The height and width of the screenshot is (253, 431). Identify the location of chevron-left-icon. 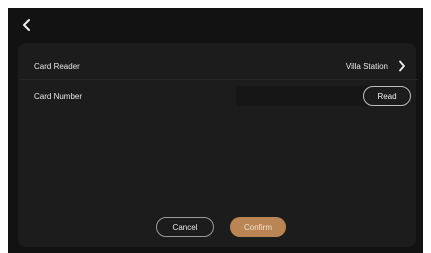
(26, 25).